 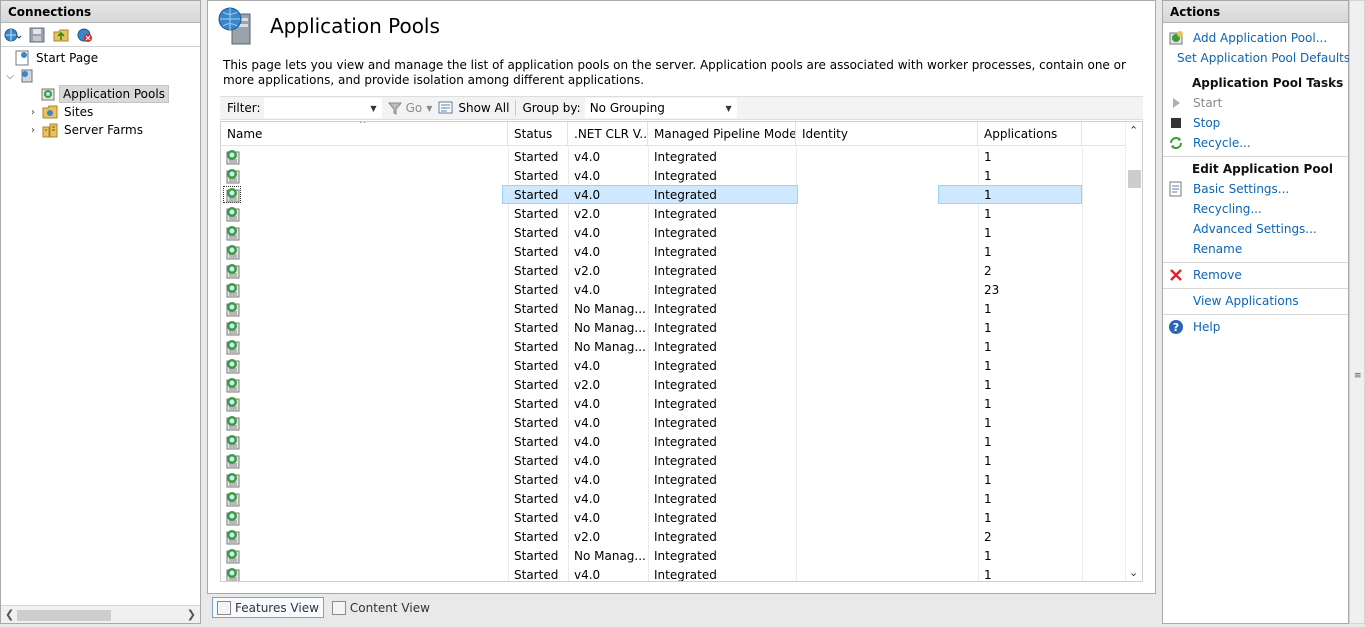 What do you see at coordinates (100, 58) in the screenshot?
I see `tree-item-start-page: Start Page` at bounding box center [100, 58].